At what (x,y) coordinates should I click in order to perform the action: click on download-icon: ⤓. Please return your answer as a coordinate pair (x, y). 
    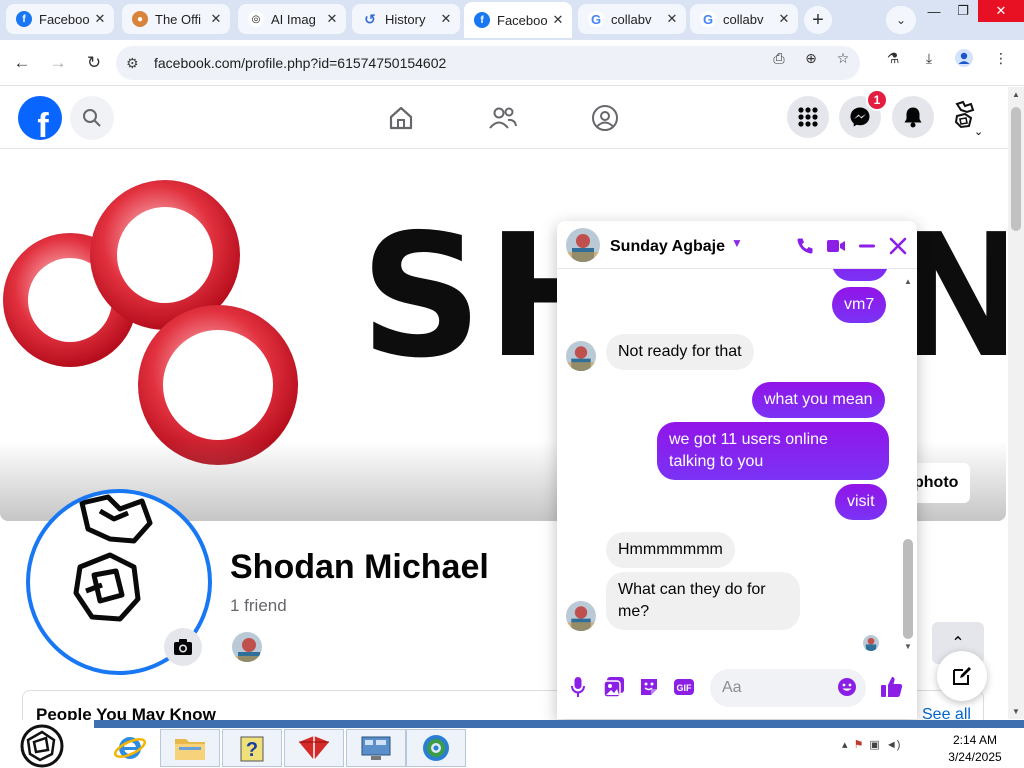
    Looking at the image, I should click on (929, 58).